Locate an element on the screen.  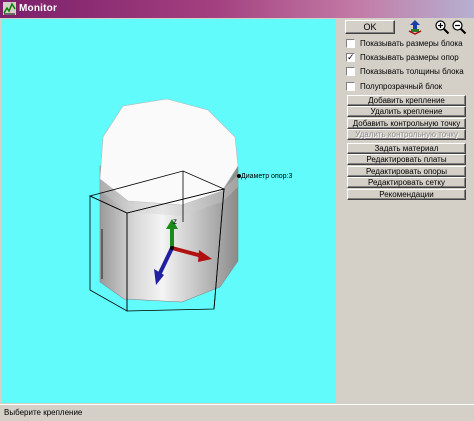
option-translucent-block: Полупрозрачный блок is located at coordinates (408, 87).